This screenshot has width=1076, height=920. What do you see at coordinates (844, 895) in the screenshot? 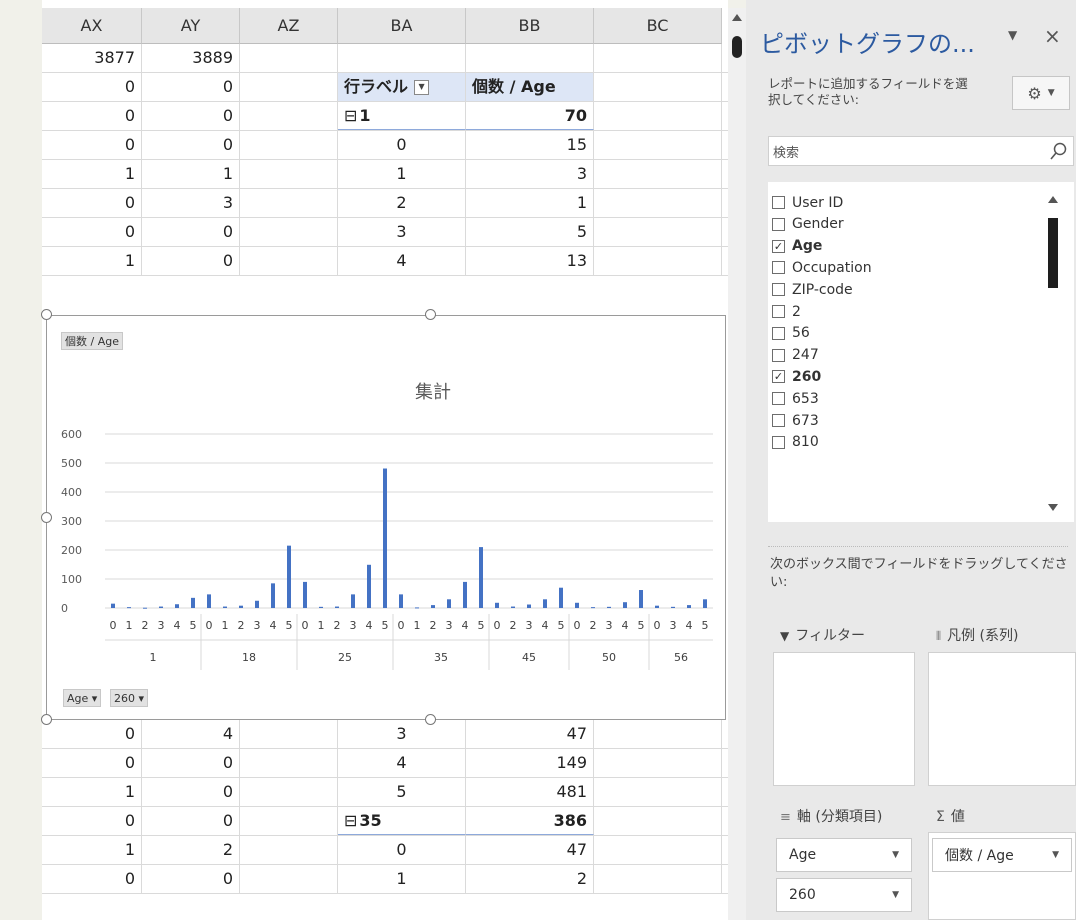
I see `axis-field-260: 260 ▼` at bounding box center [844, 895].